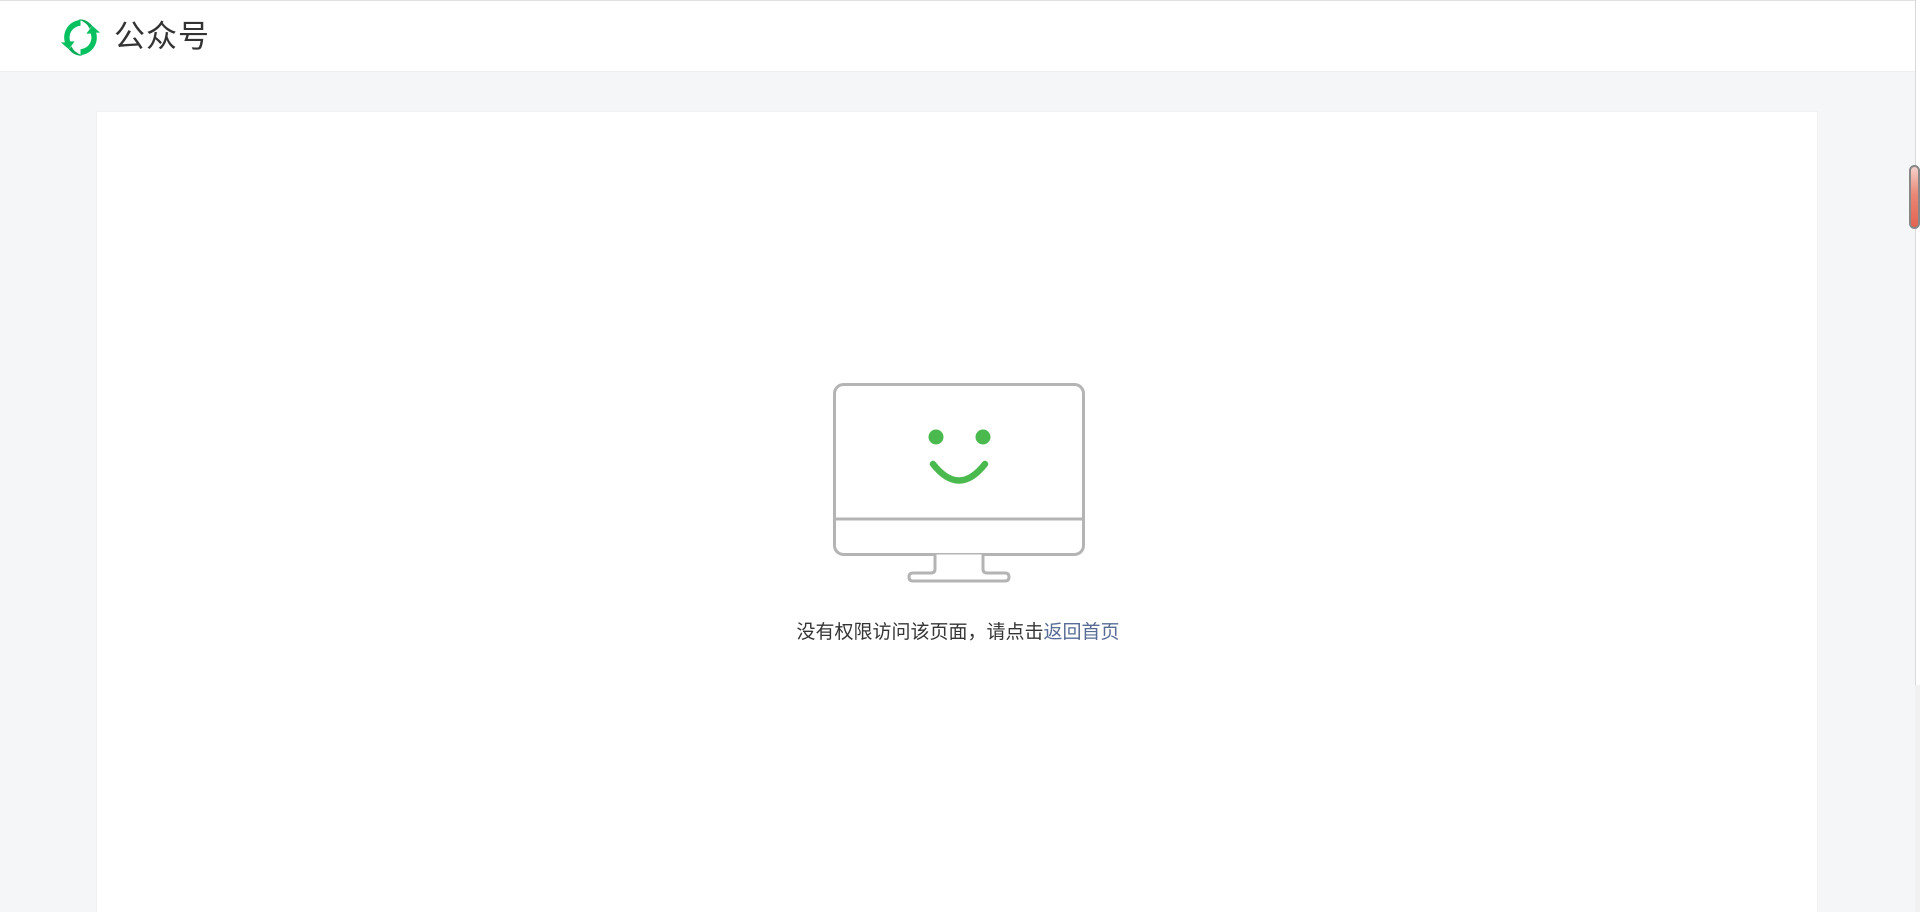  I want to click on wechat-official-account-logo-icon, so click(80, 37).